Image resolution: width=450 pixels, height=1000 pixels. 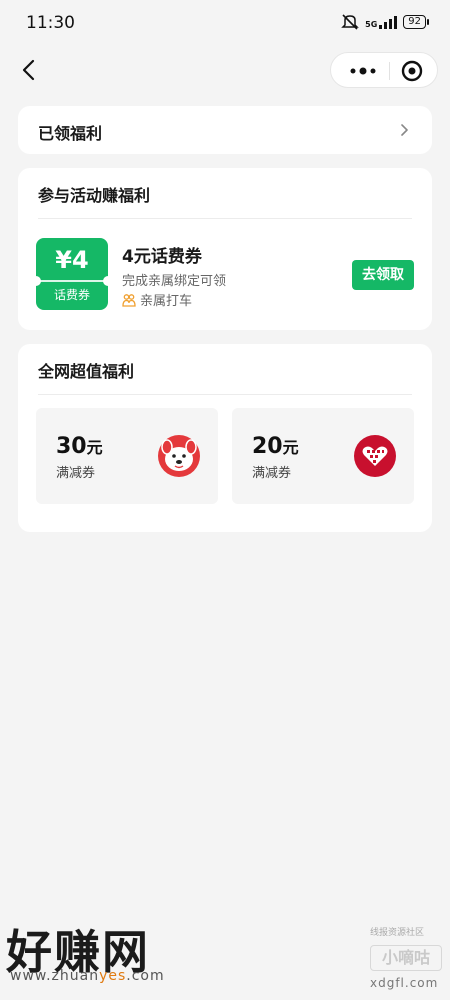 I want to click on status-icons: 5G 92, so click(x=385, y=22).